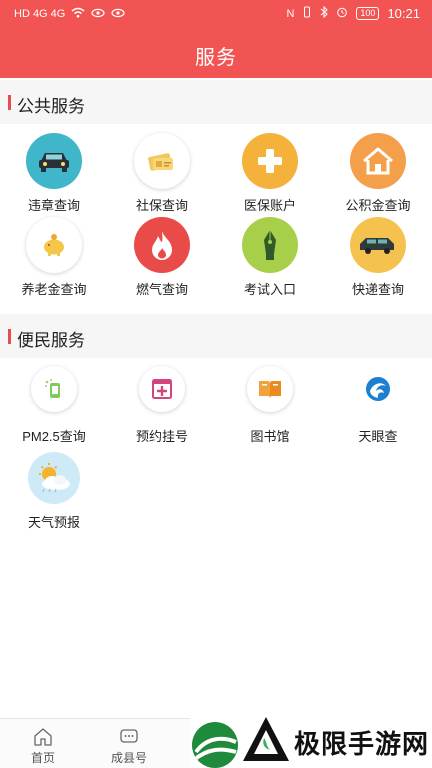 The height and width of the screenshot is (768, 432). I want to click on nfc-icon: N, so click(290, 13).